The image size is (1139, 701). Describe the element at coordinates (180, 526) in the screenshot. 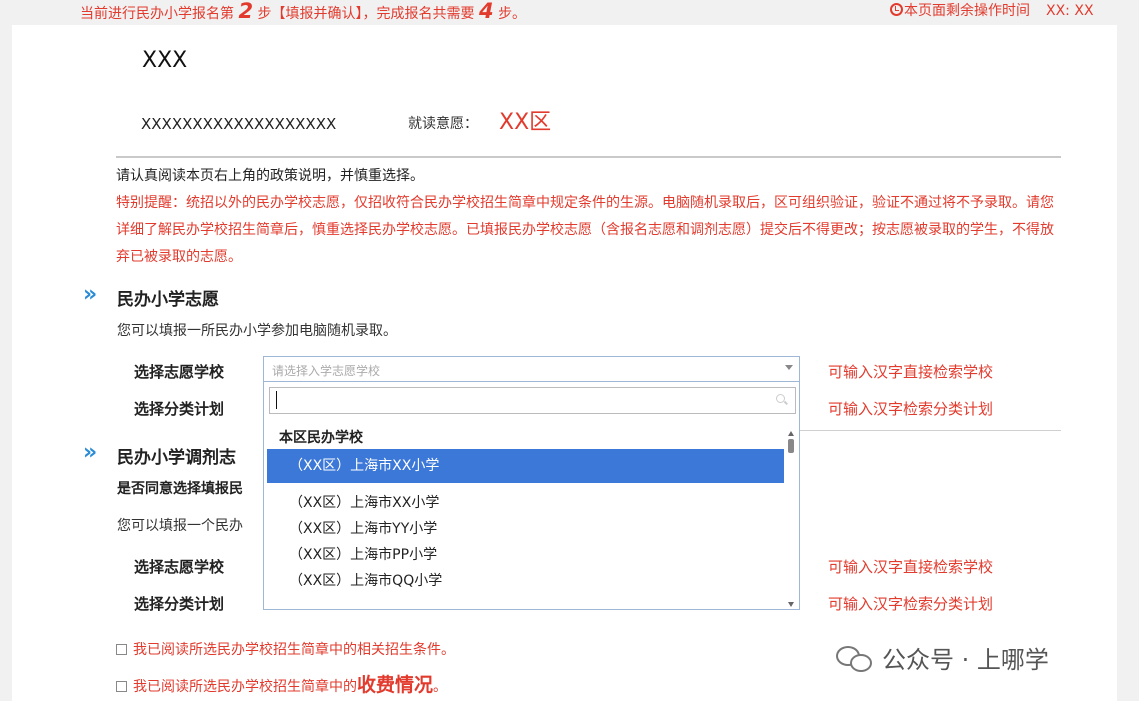

I see `section2-description: 您可以填报一个民办` at that location.